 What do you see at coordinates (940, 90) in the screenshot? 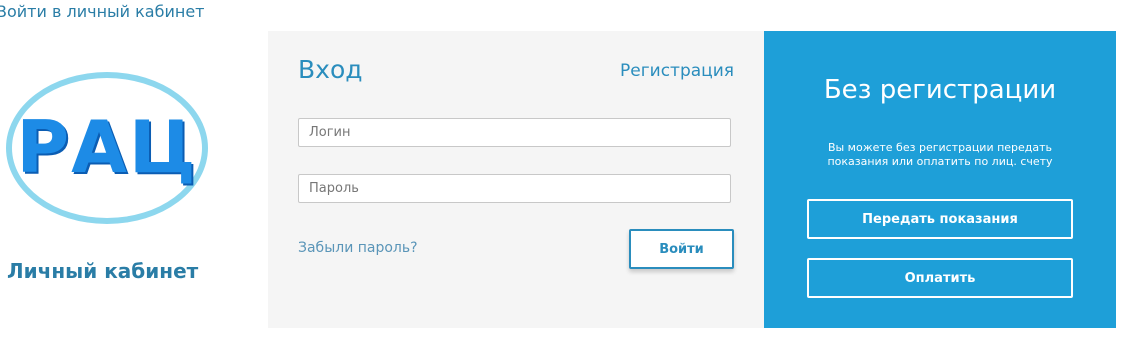
I see `guest-title: Без регистрации` at bounding box center [940, 90].